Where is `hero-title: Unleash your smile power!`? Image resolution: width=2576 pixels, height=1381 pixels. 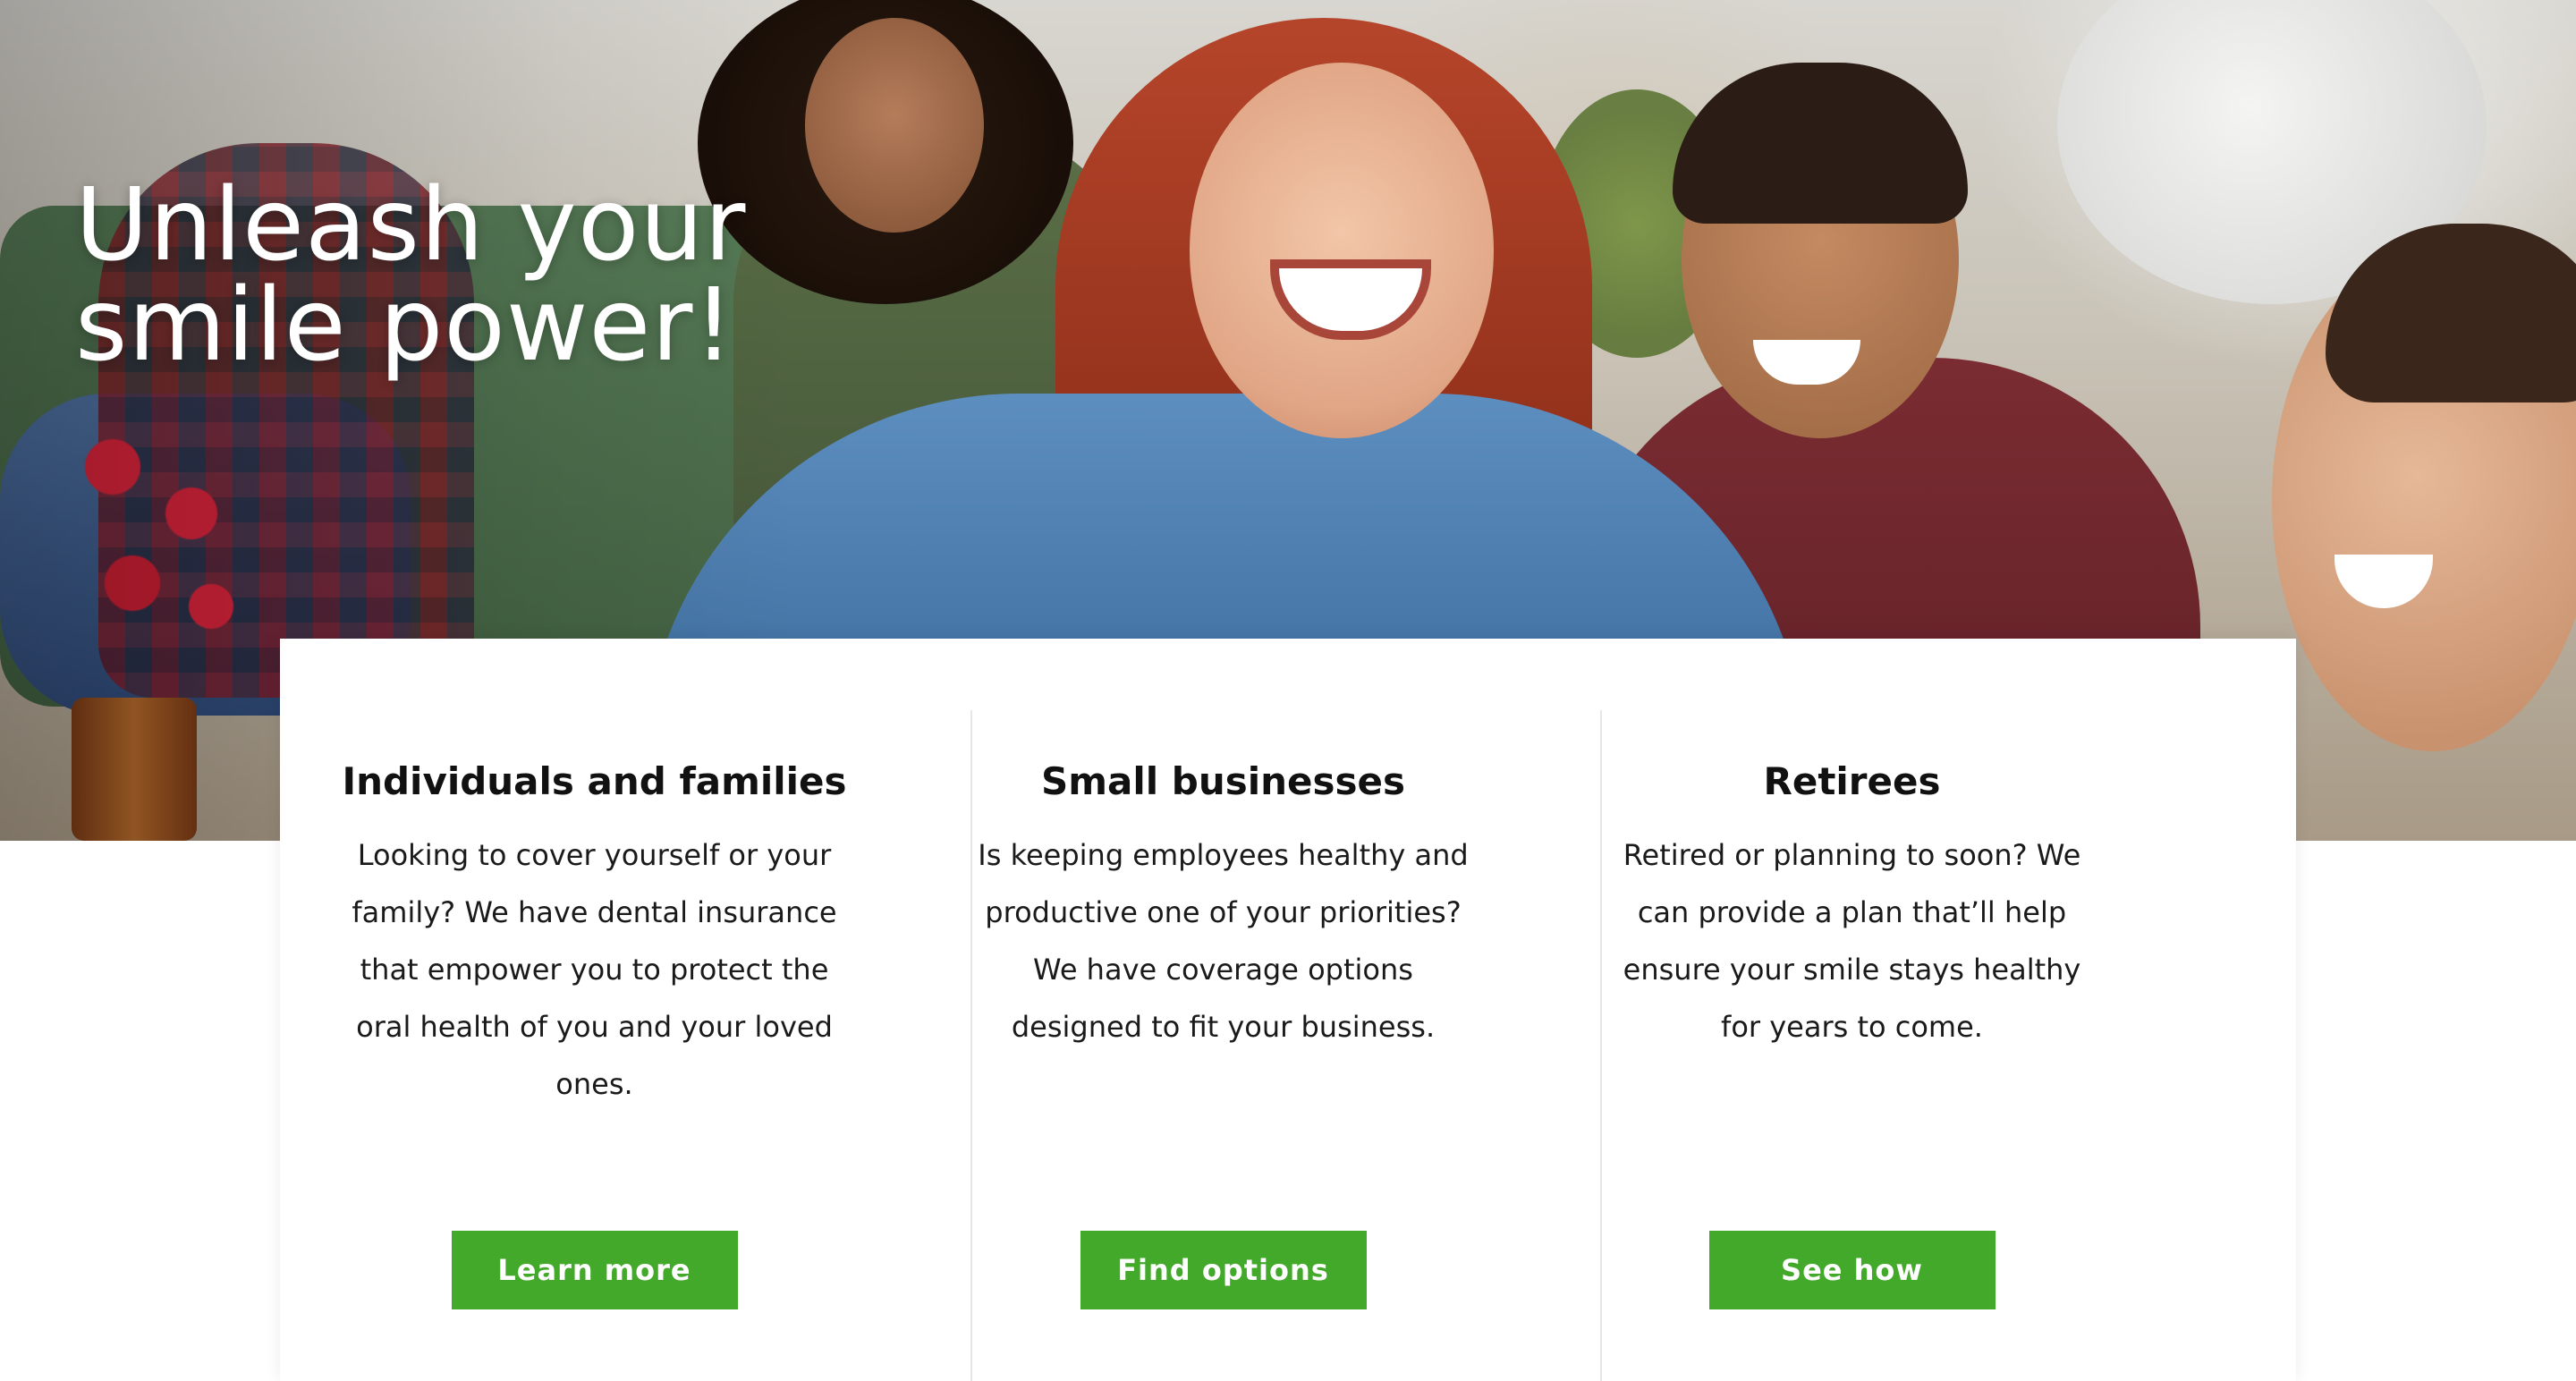 hero-title: Unleash your smile power! is located at coordinates (459, 275).